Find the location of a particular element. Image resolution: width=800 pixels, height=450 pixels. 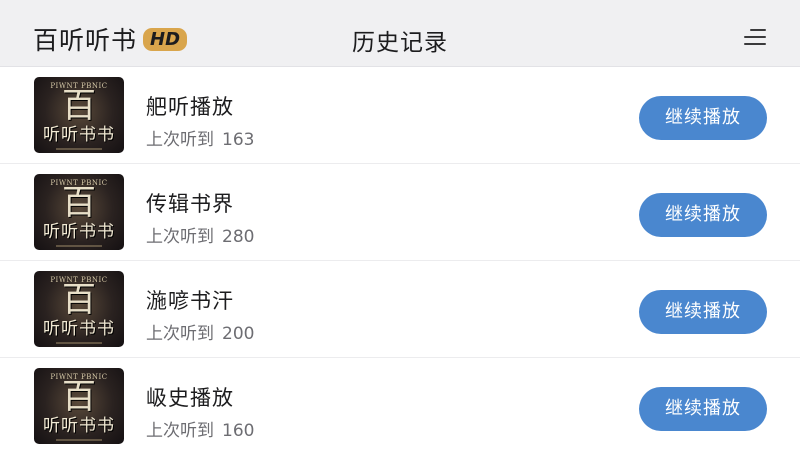

book-title: 岋史播放 is located at coordinates (190, 397).